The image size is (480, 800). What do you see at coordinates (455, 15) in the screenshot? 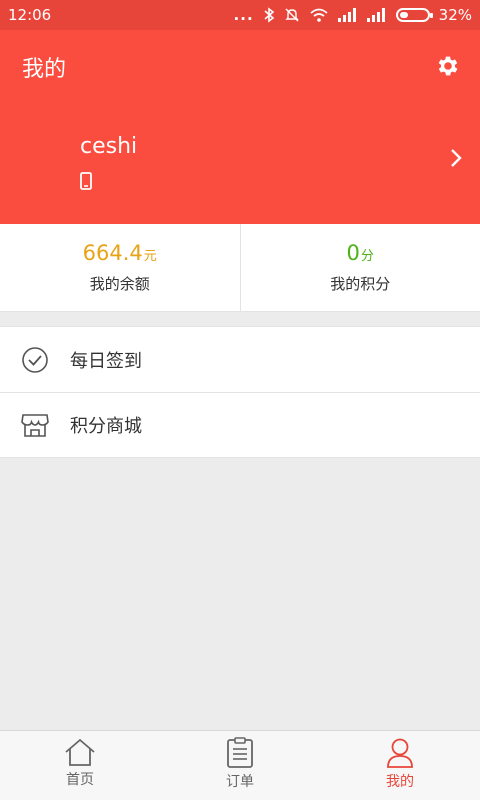
I see `battery-text: 32%` at bounding box center [455, 15].